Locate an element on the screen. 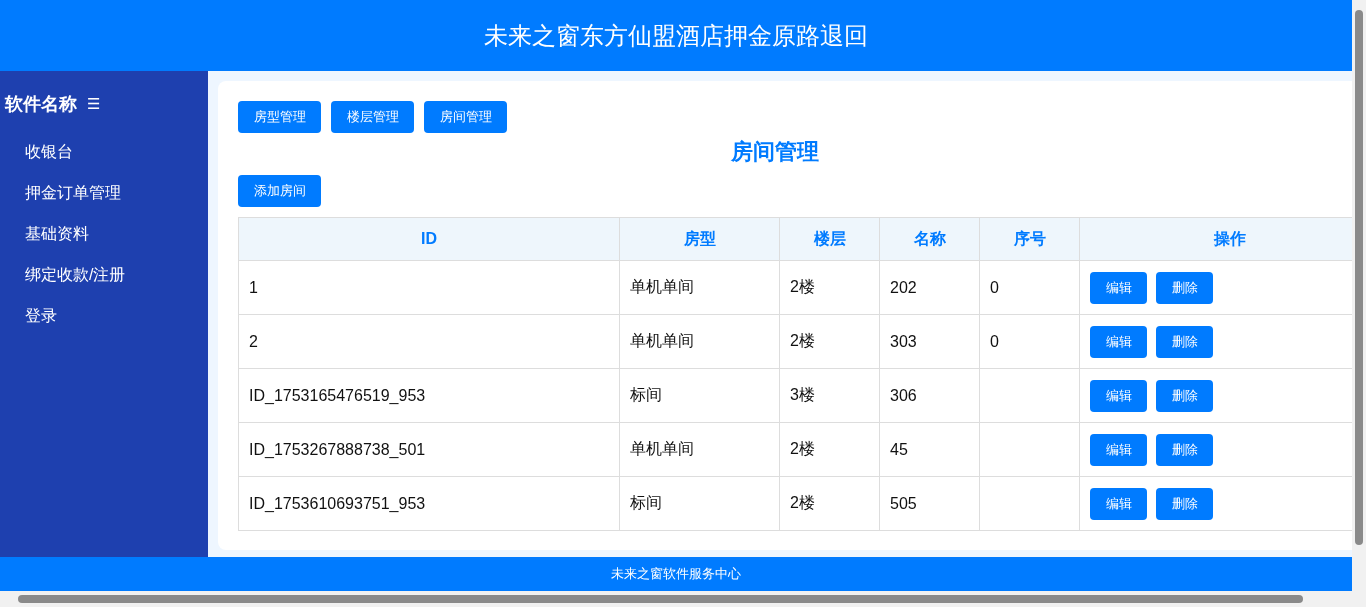 The width and height of the screenshot is (1366, 607). sidebar-item: 绑定收款/注册 is located at coordinates (104, 283).